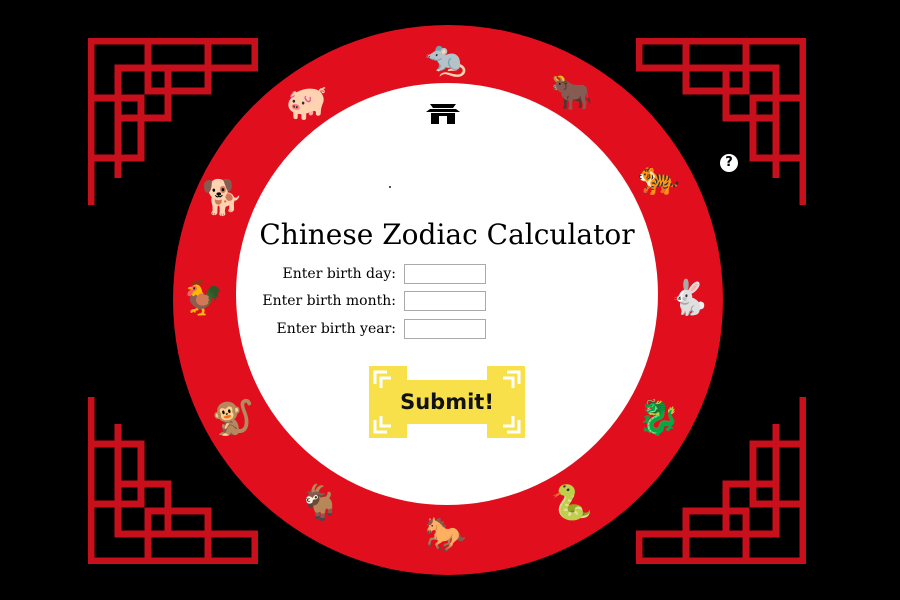 The image size is (900, 600). Describe the element at coordinates (443, 114) in the screenshot. I see `temple-icon` at that location.